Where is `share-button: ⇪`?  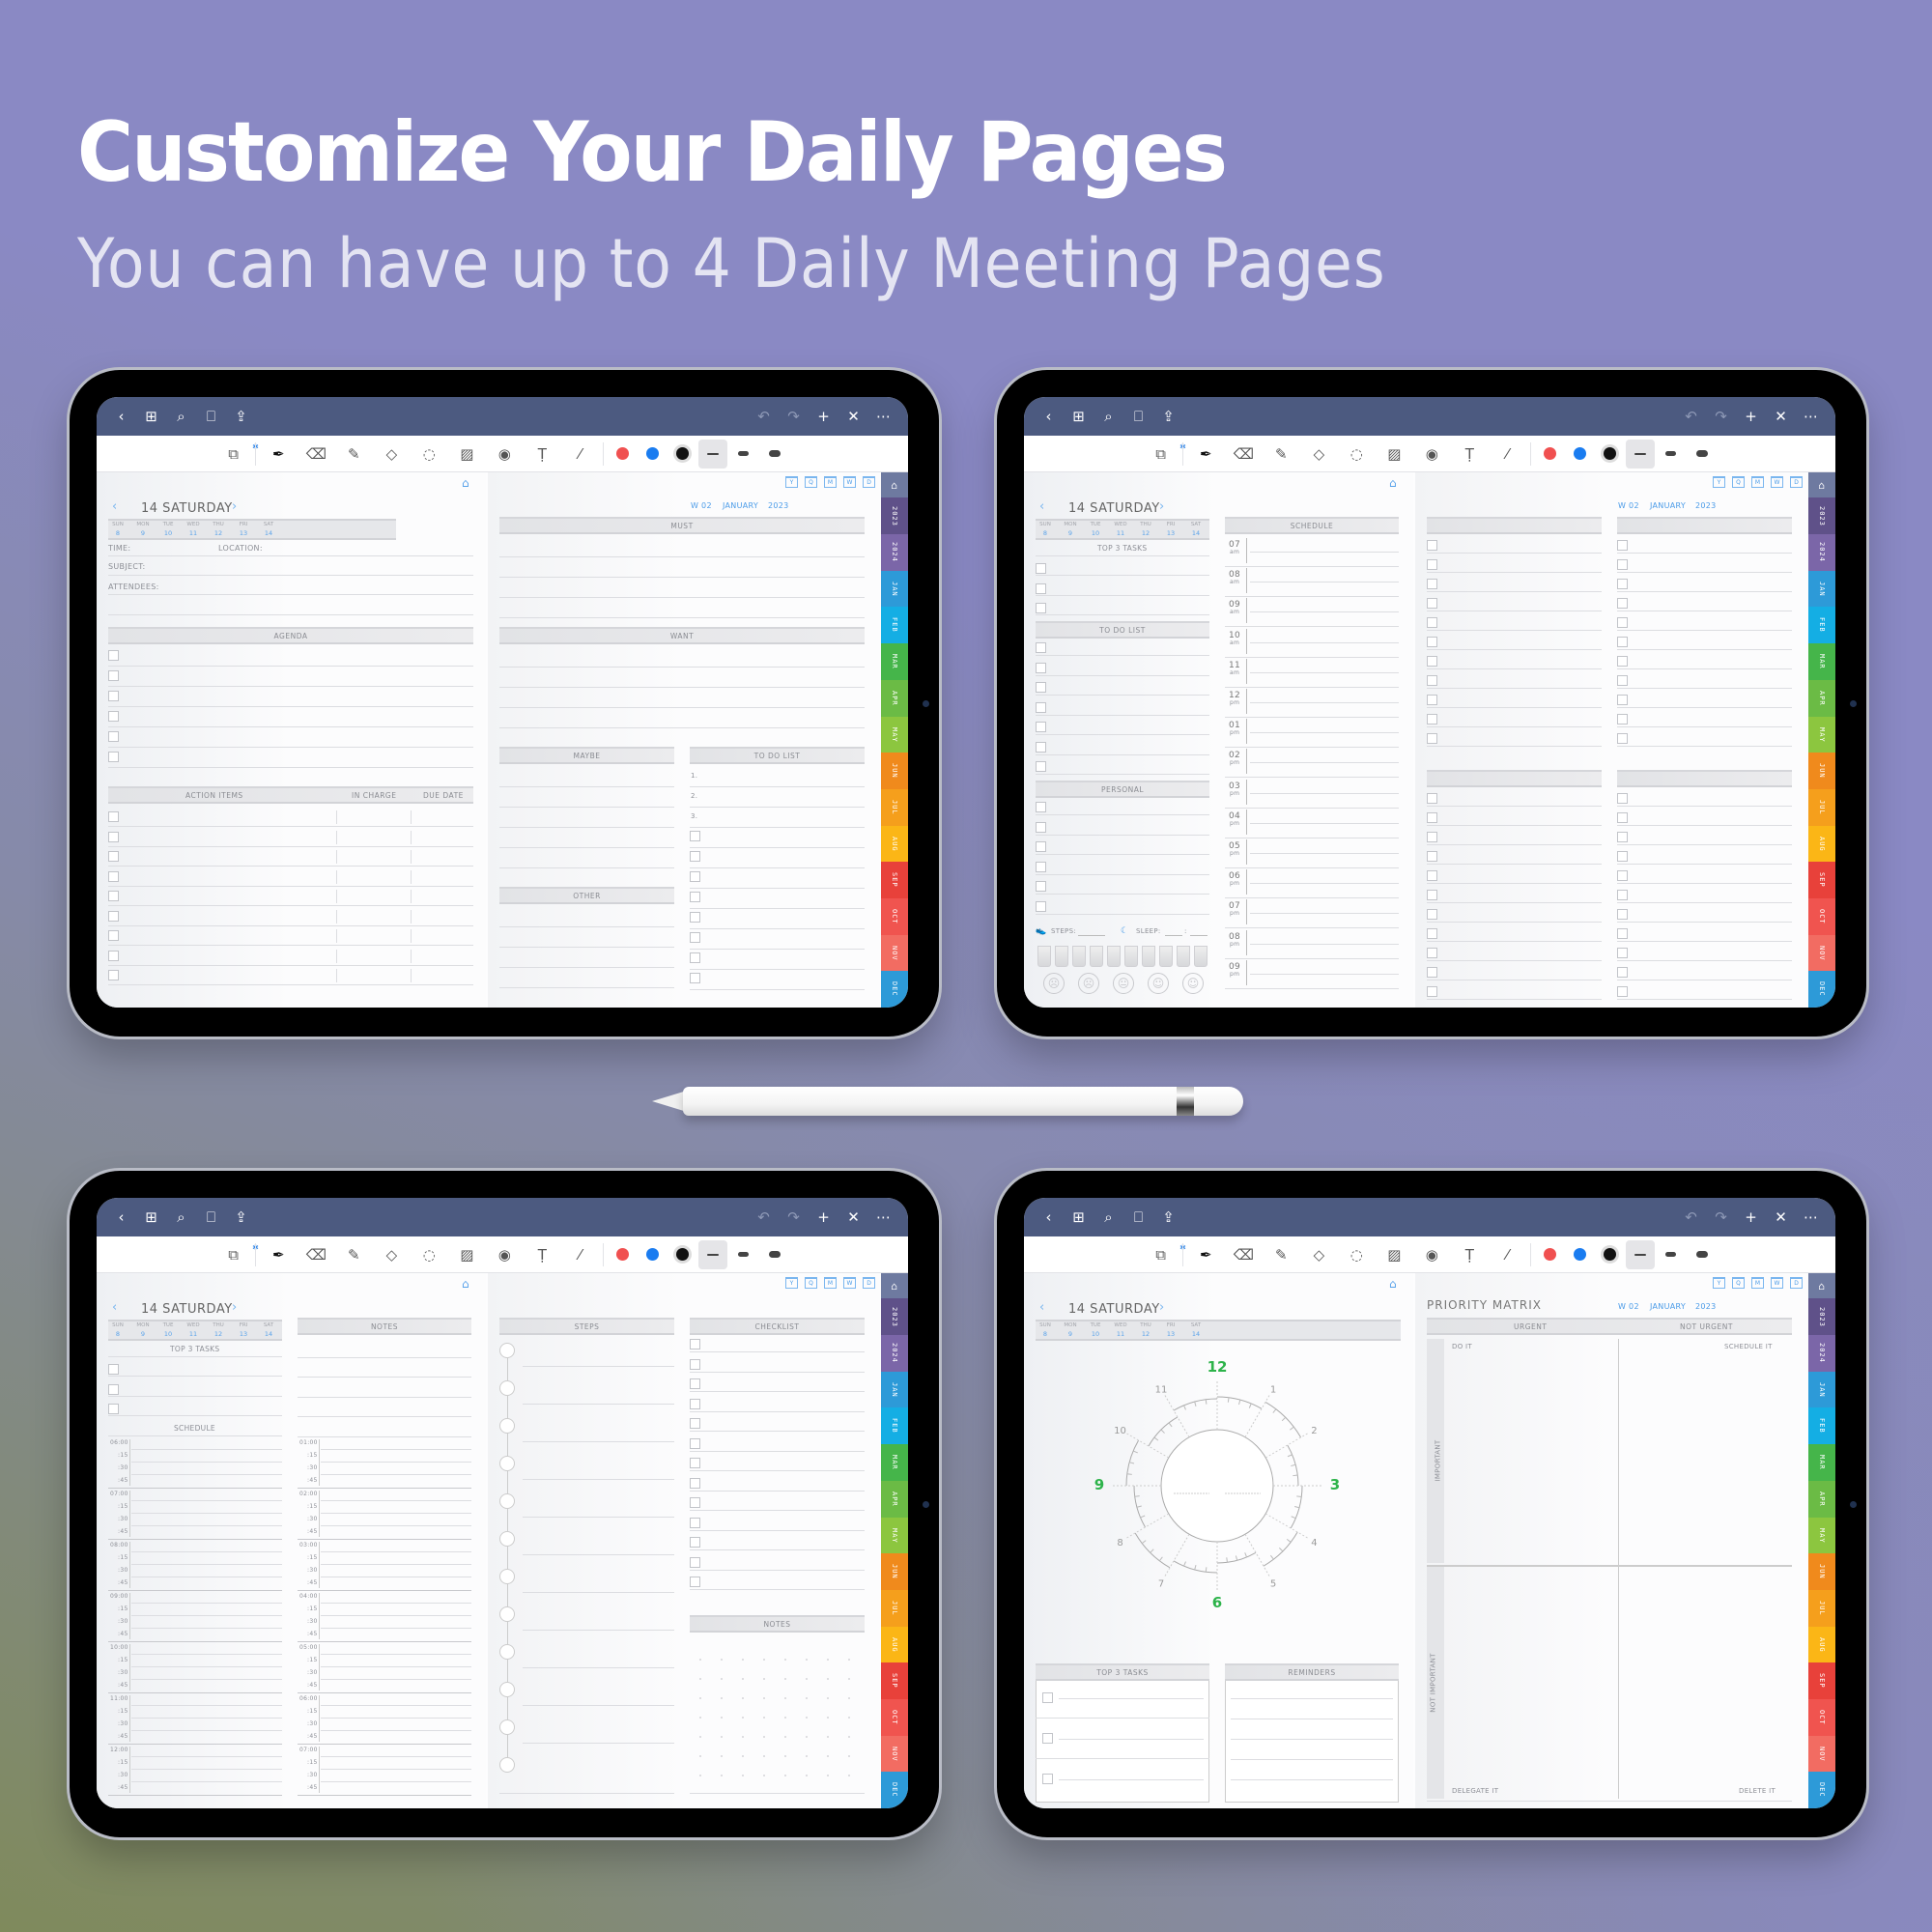
share-button: ⇪ is located at coordinates (1168, 1217).